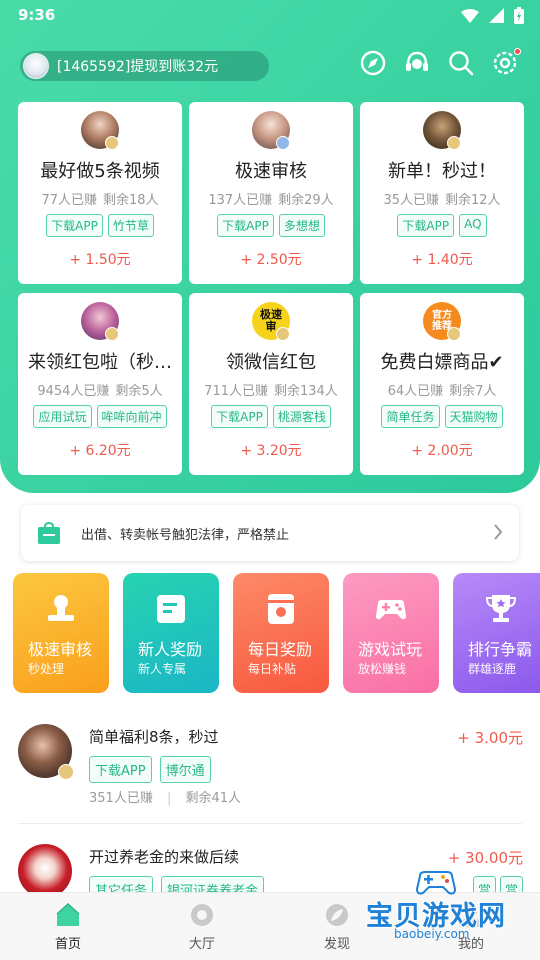 This screenshot has height=960, width=540. Describe the element at coordinates (121, 884) in the screenshot. I see `list-tag: 其它任务` at that location.